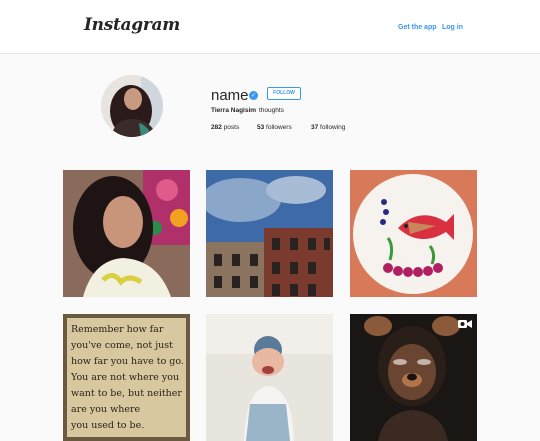 The height and width of the screenshot is (441, 540). Describe the element at coordinates (216, 127) in the screenshot. I see `posts-count: 282` at that location.